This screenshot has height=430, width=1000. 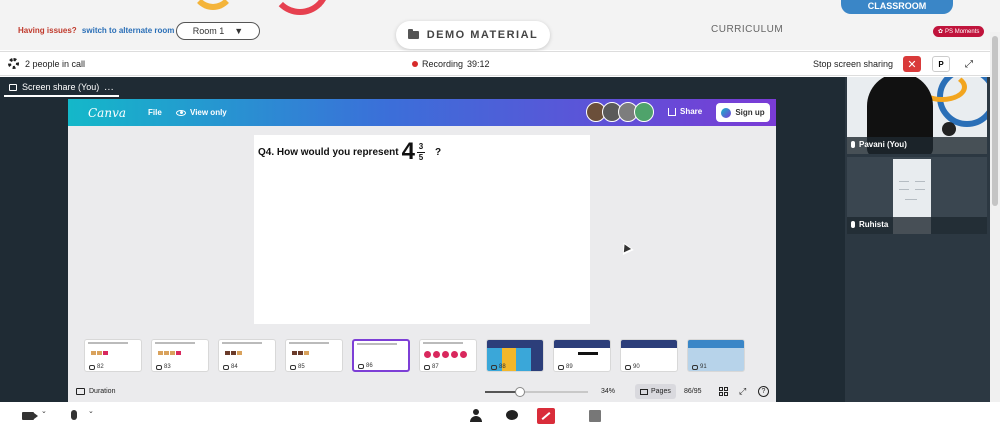 What do you see at coordinates (13, 63) in the screenshot?
I see `gear-icon` at bounding box center [13, 63].